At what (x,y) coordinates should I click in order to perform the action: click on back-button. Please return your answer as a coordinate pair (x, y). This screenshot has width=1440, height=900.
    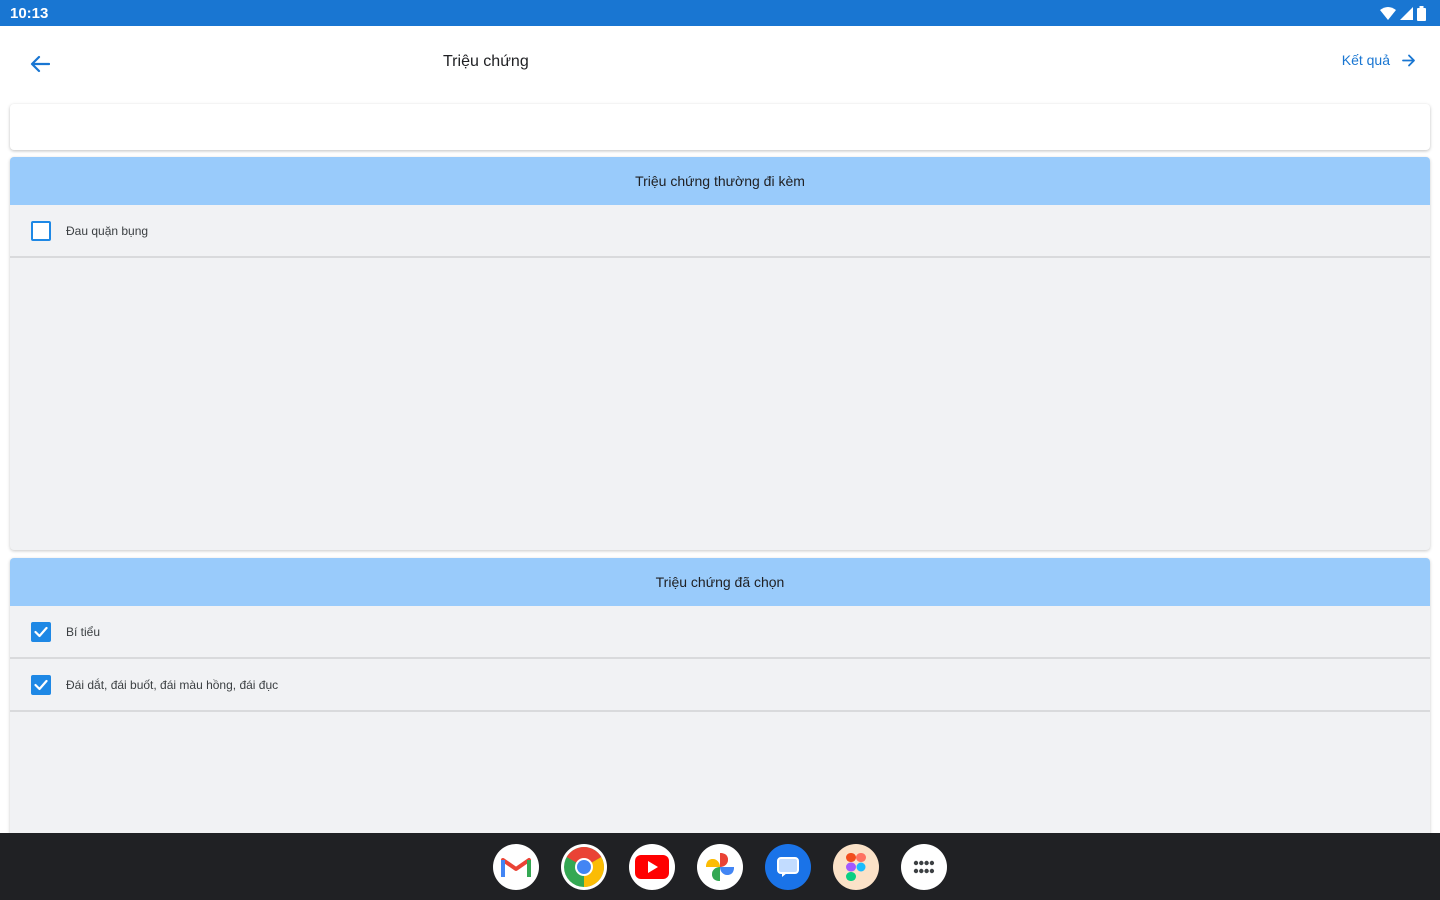
    Looking at the image, I should click on (40, 64).